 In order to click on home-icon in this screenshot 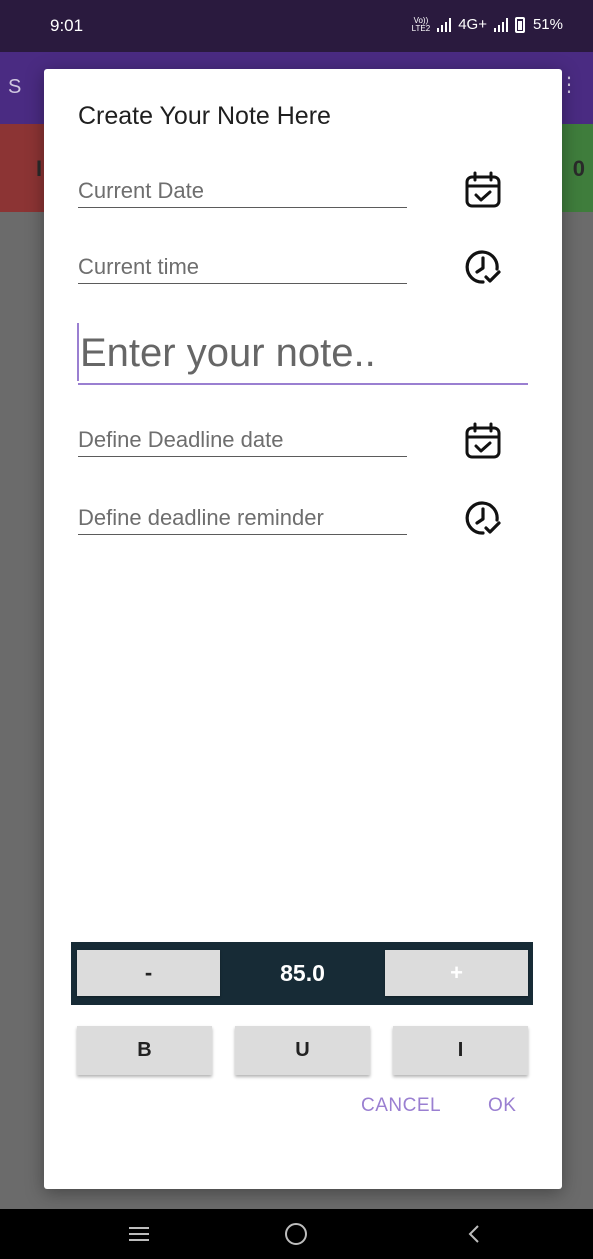, I will do `click(296, 1234)`.